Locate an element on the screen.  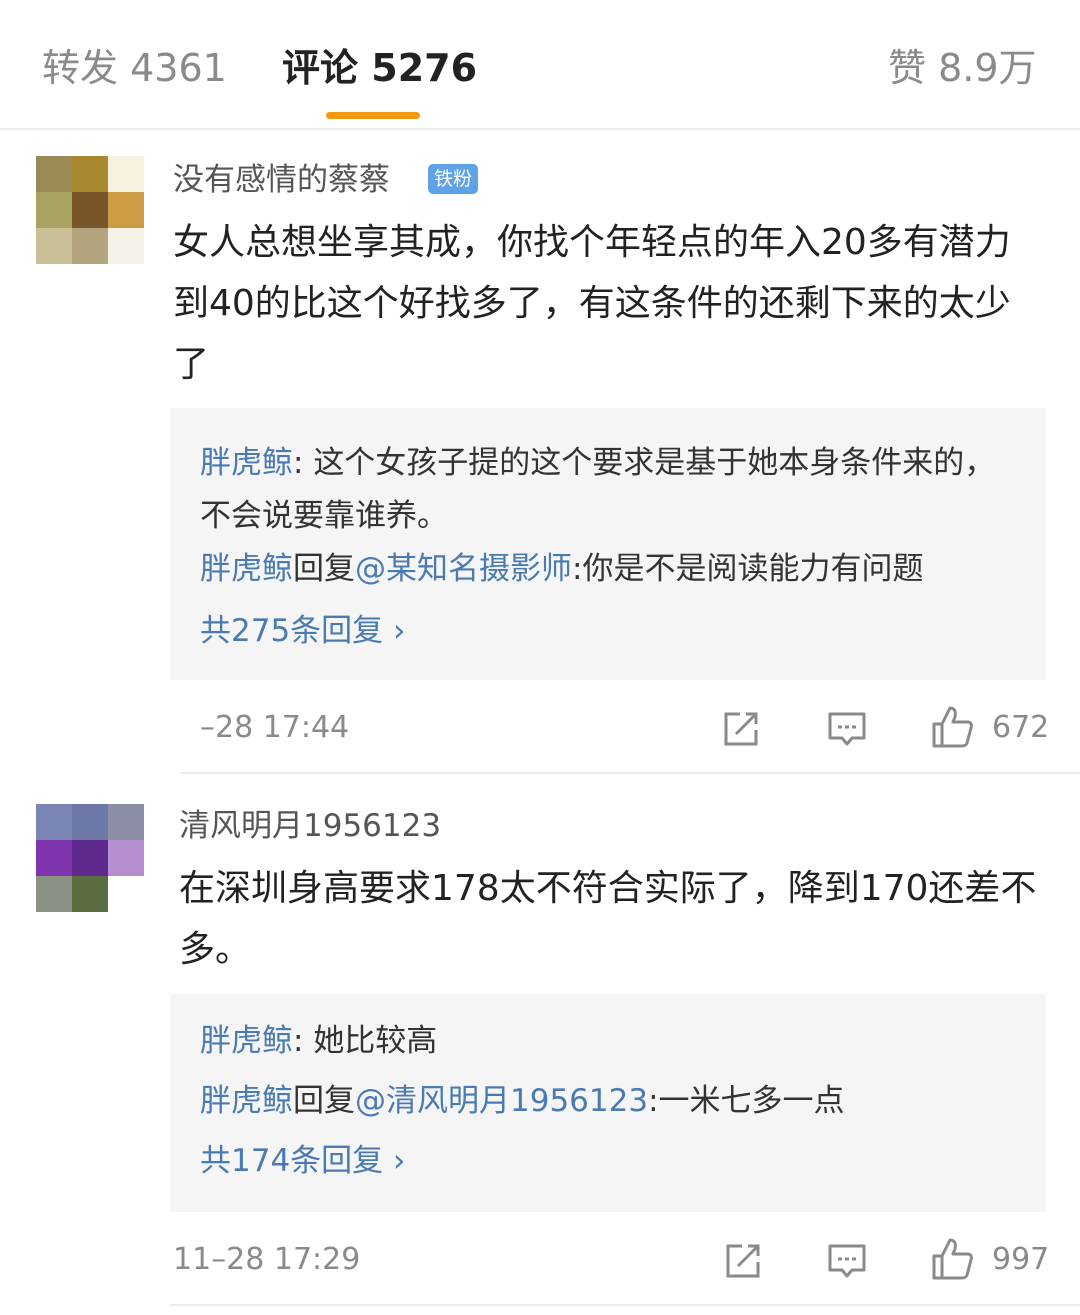
tab-comments: 评论 5276 is located at coordinates (379, 68).